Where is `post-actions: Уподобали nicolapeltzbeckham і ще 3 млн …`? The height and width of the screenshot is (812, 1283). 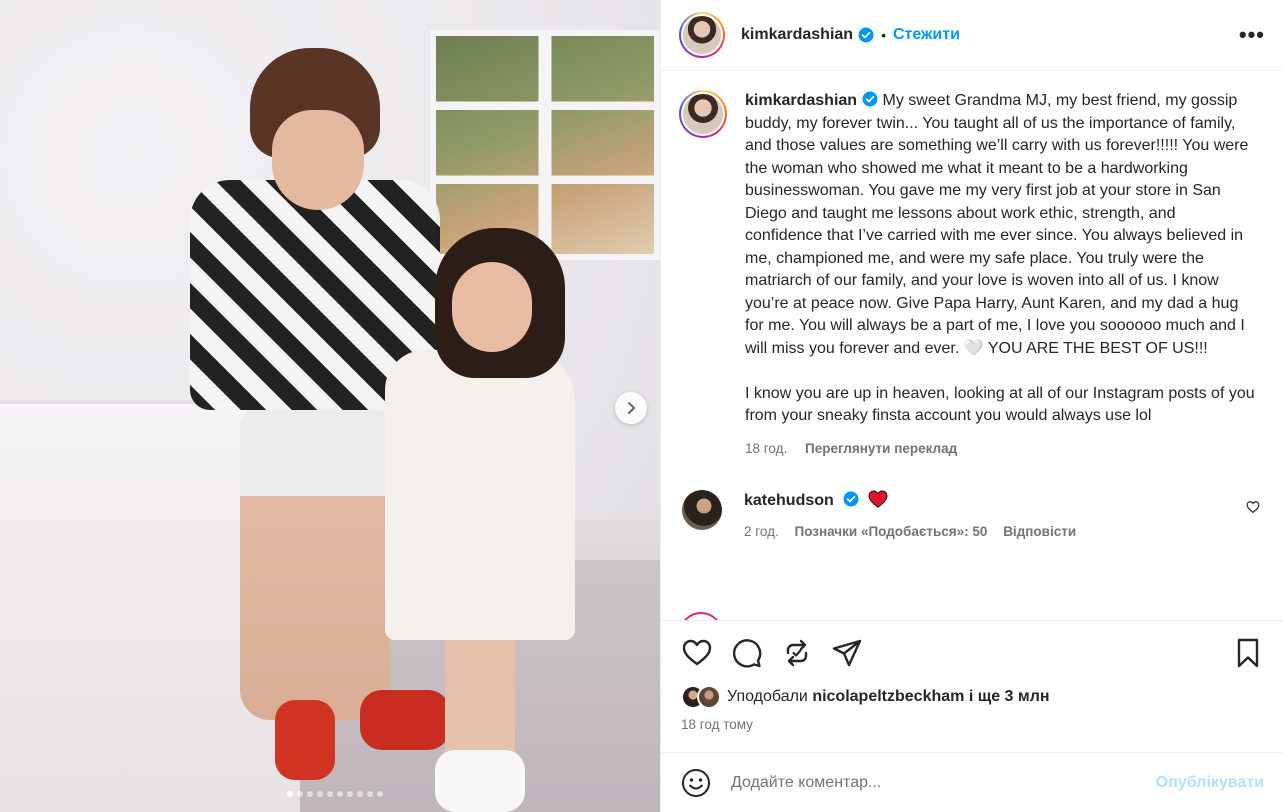
post-actions: Уподобали nicolapeltzbeckham і ще 3 млн … is located at coordinates (972, 676).